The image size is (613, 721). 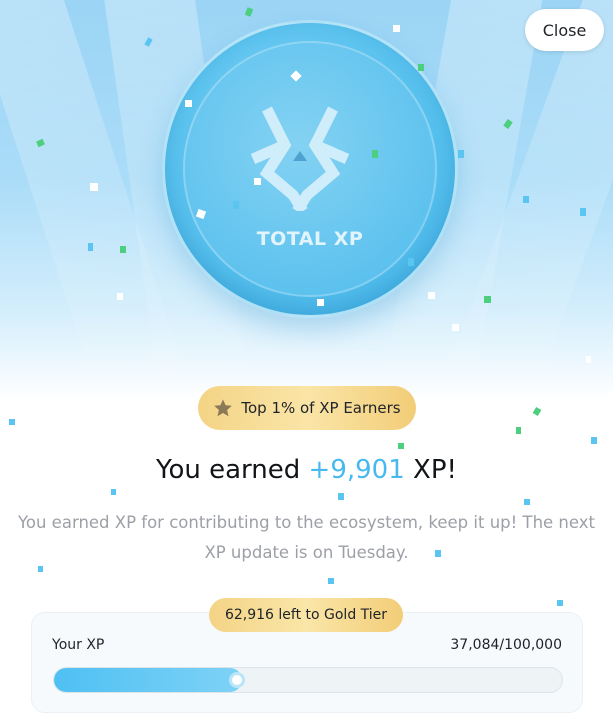 What do you see at coordinates (430, 470) in the screenshot?
I see `headline-suffix: XP!` at bounding box center [430, 470].